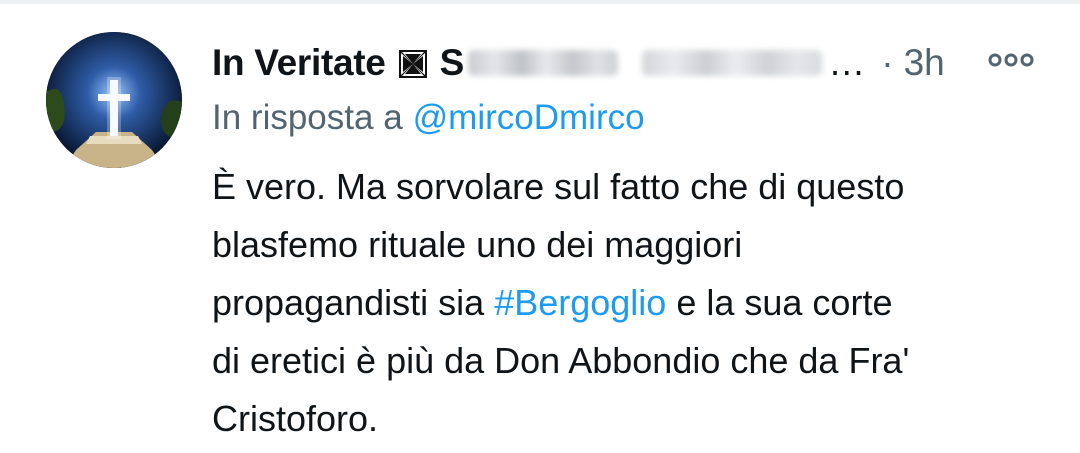 This screenshot has height=453, width=1080. I want to click on more-options-icon, so click(1011, 60).